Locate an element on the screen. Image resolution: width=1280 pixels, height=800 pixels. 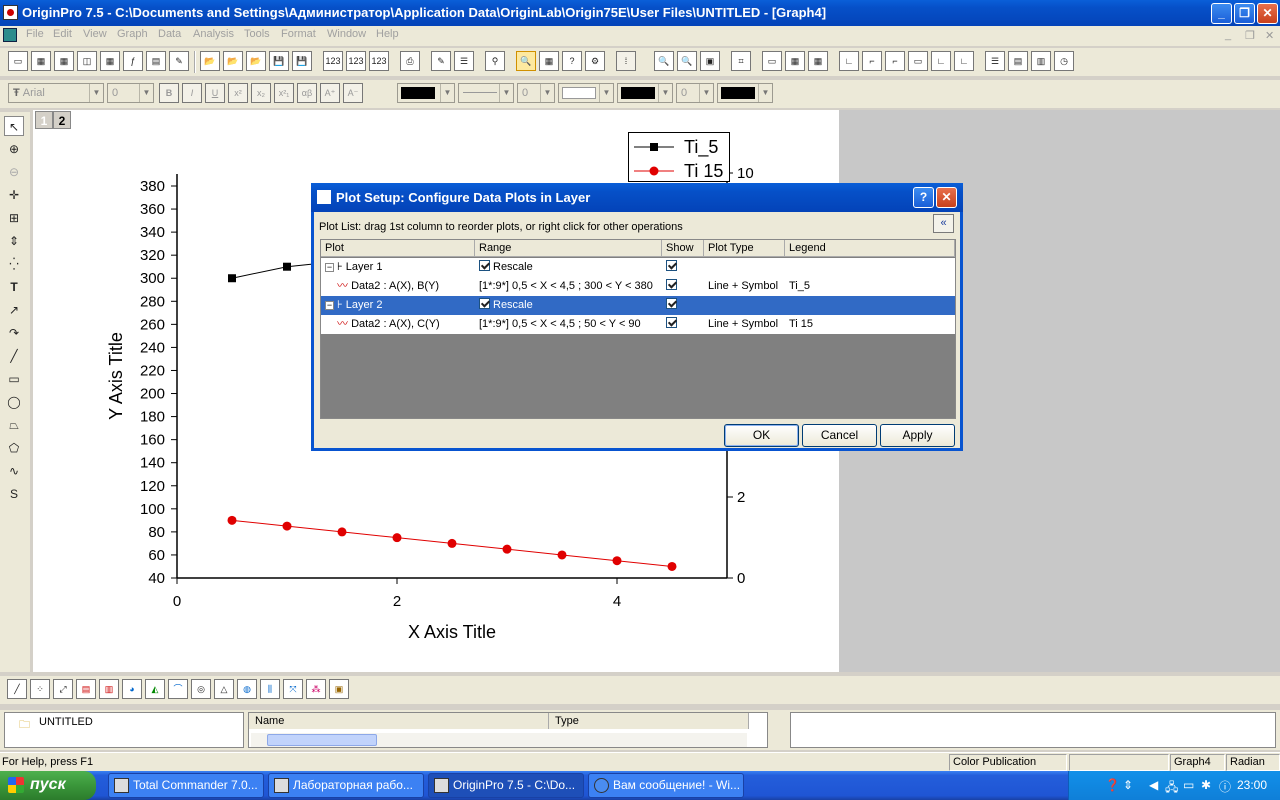
new-graph-icon: ◫ is located at coordinates (87, 61).